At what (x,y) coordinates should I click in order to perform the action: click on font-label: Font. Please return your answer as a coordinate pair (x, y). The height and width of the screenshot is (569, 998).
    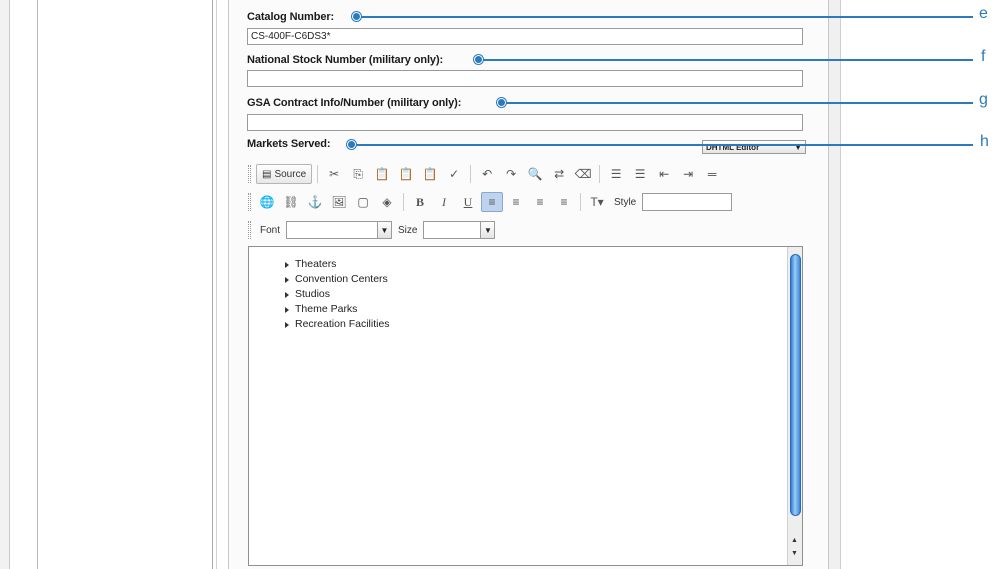
    Looking at the image, I should click on (270, 230).